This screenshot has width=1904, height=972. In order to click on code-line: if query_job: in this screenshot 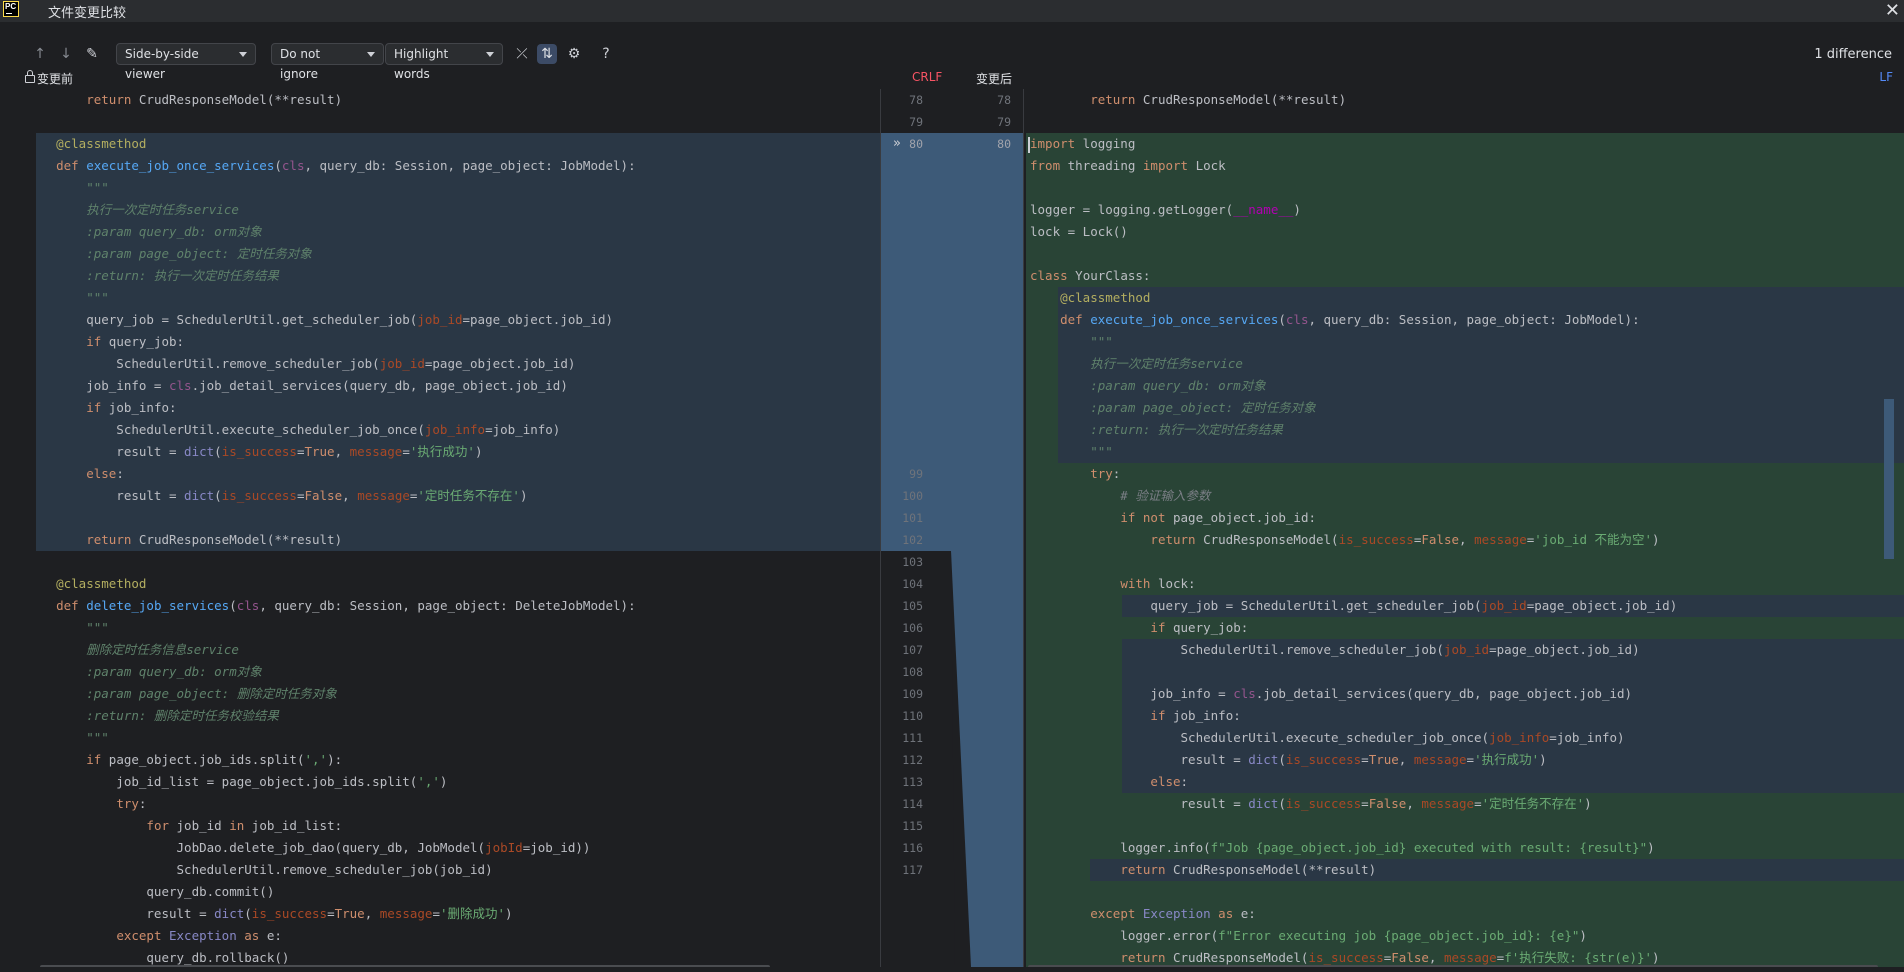, I will do `click(135, 341)`.